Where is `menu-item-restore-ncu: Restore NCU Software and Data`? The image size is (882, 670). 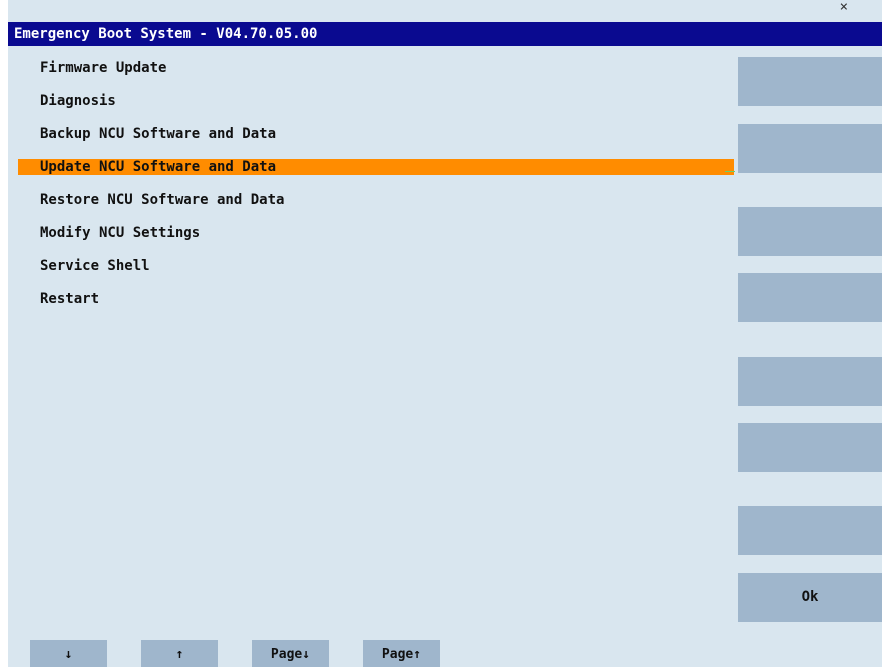 menu-item-restore-ncu: Restore NCU Software and Data is located at coordinates (376, 200).